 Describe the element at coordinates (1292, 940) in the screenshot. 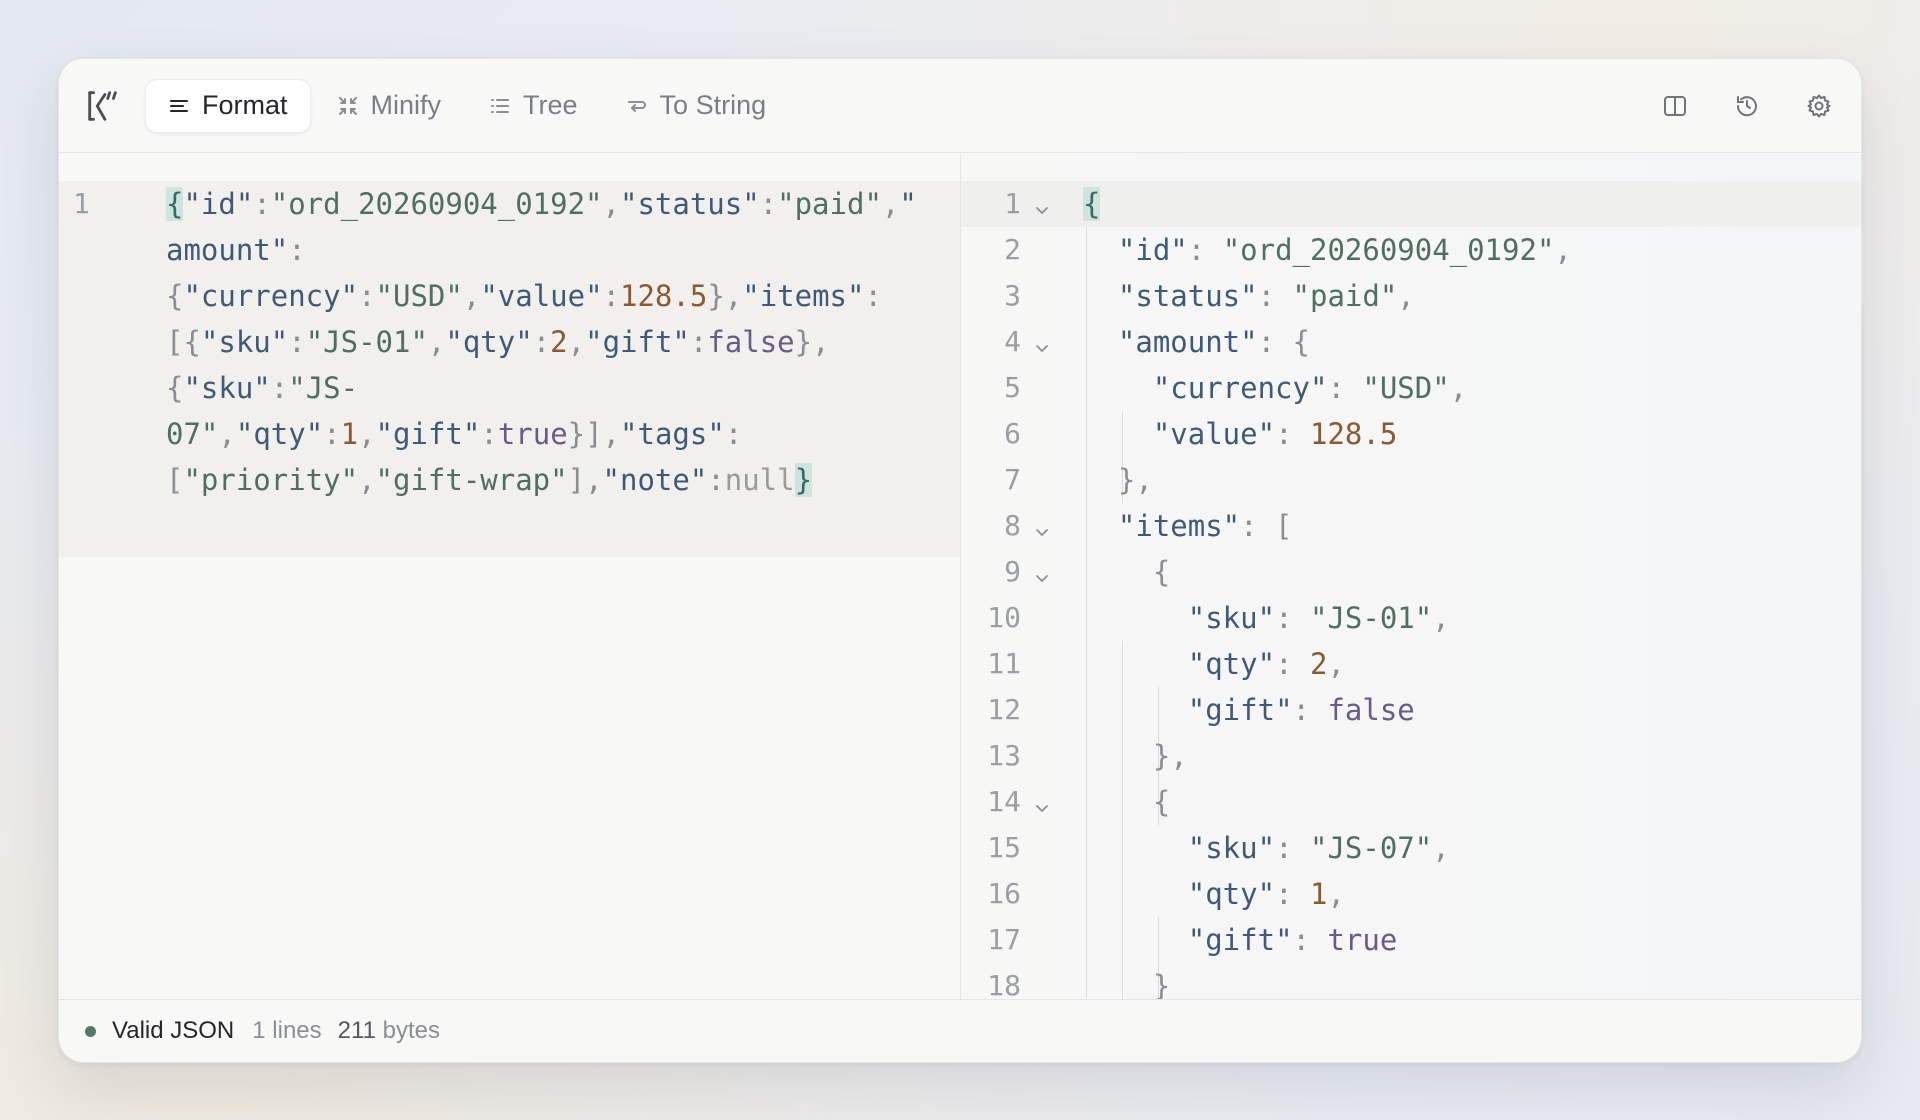

I see `output-line: "gift": true` at that location.